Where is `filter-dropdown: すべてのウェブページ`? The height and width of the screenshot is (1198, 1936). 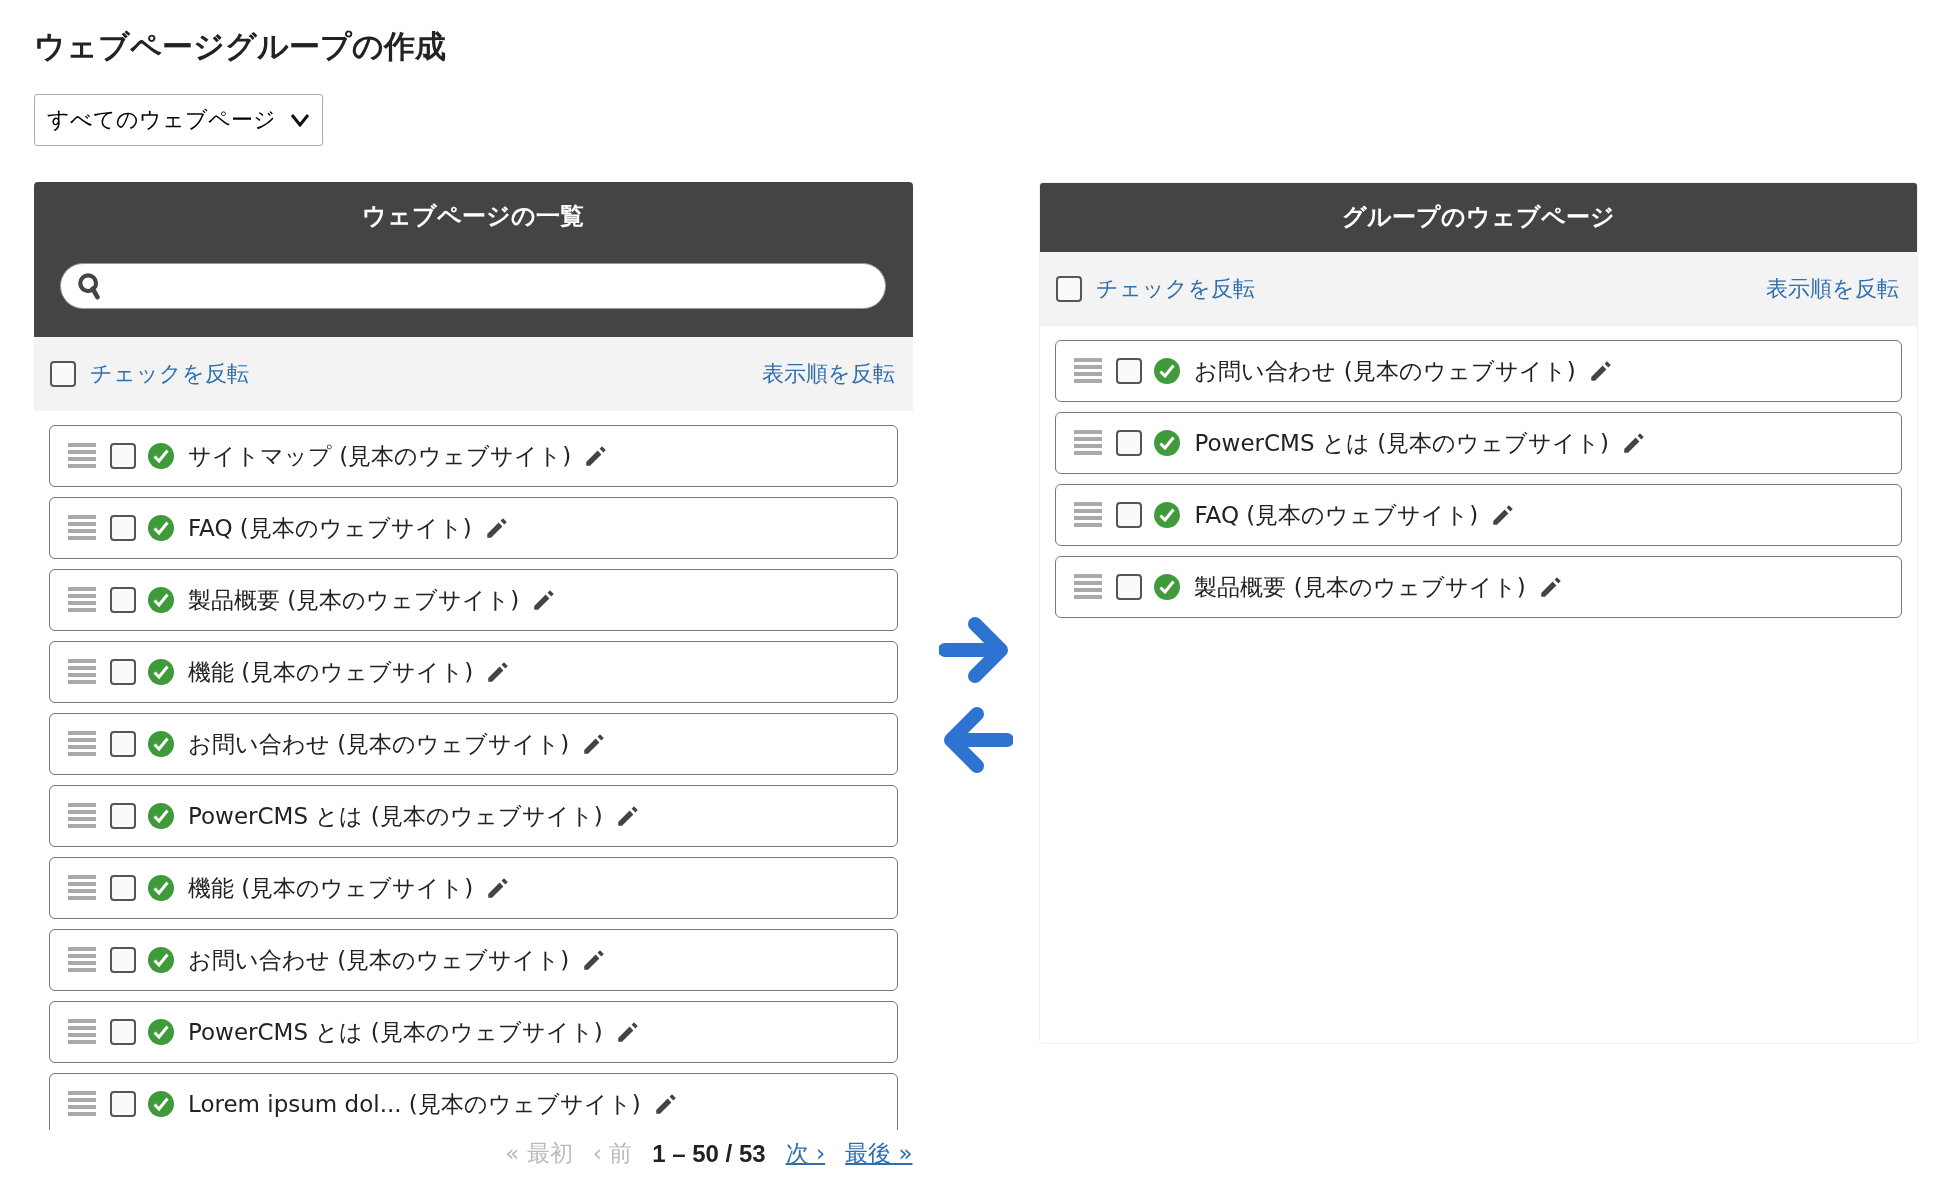
filter-dropdown: すべてのウェブページ is located at coordinates (178, 120).